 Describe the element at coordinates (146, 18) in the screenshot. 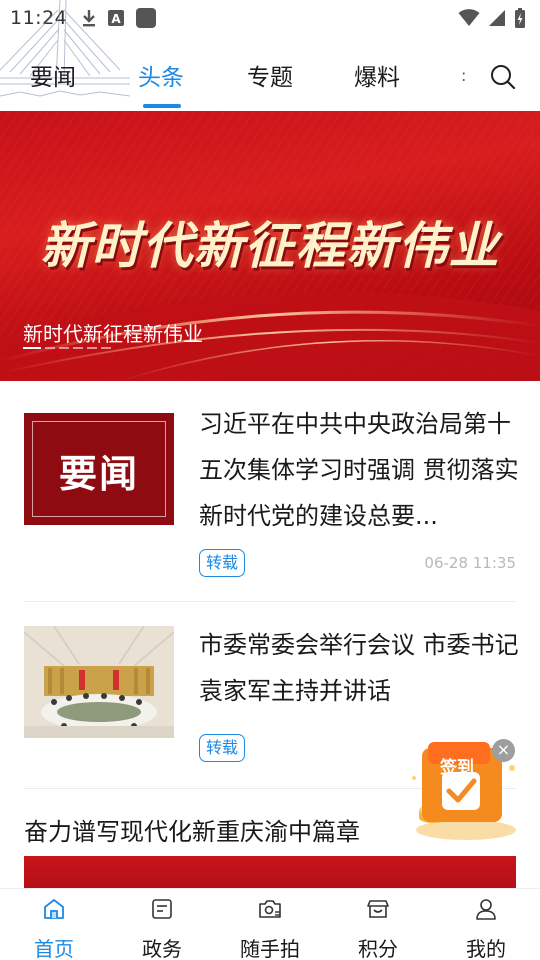

I see `app-square-icon` at that location.